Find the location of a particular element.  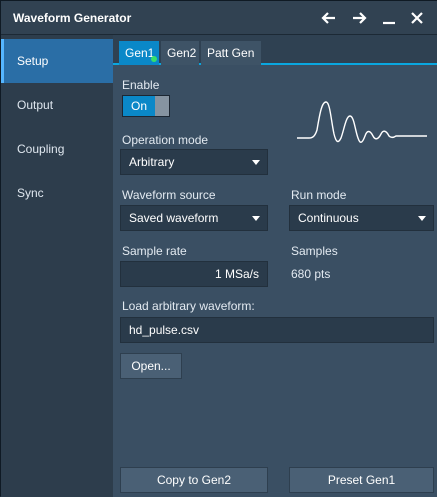

tab-gen1: Gen1 is located at coordinates (139, 53).